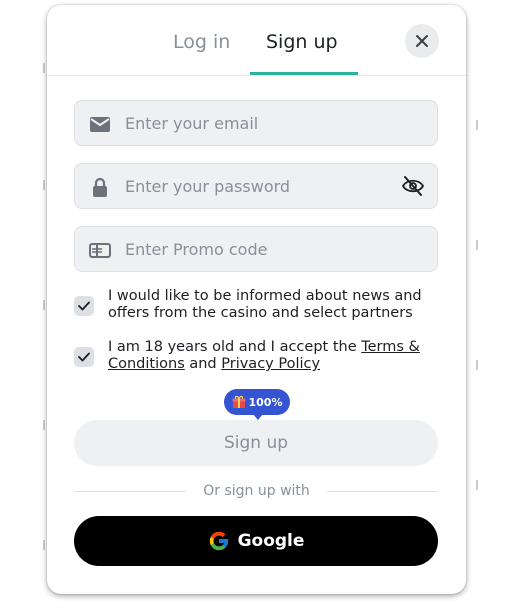  What do you see at coordinates (203, 364) in the screenshot?
I see `terms-middle: and` at bounding box center [203, 364].